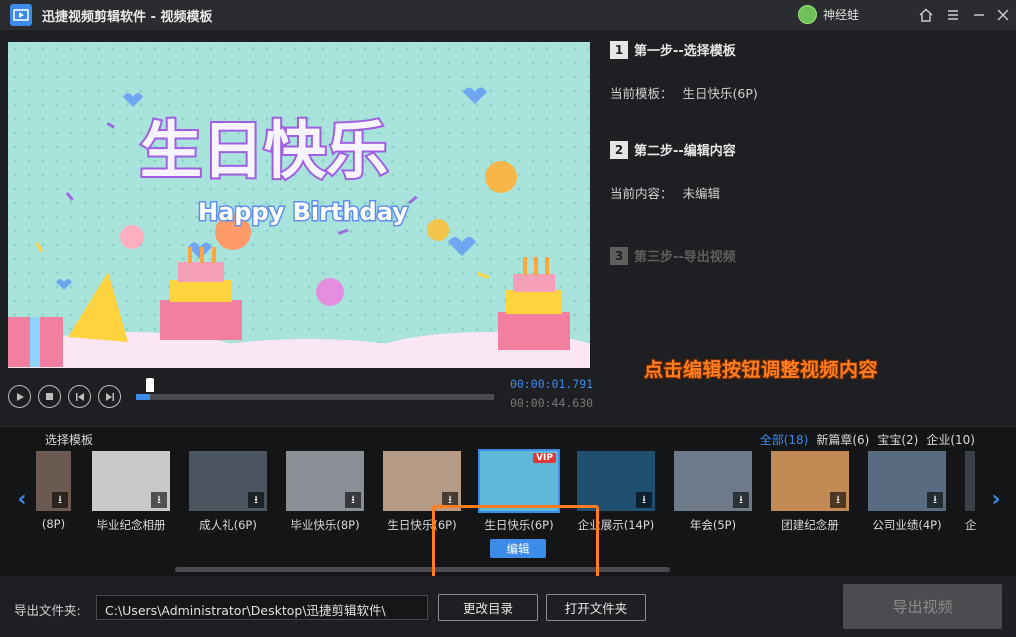 The height and width of the screenshot is (637, 1016). Describe the element at coordinates (49, 396) in the screenshot. I see `stop-icon` at that location.